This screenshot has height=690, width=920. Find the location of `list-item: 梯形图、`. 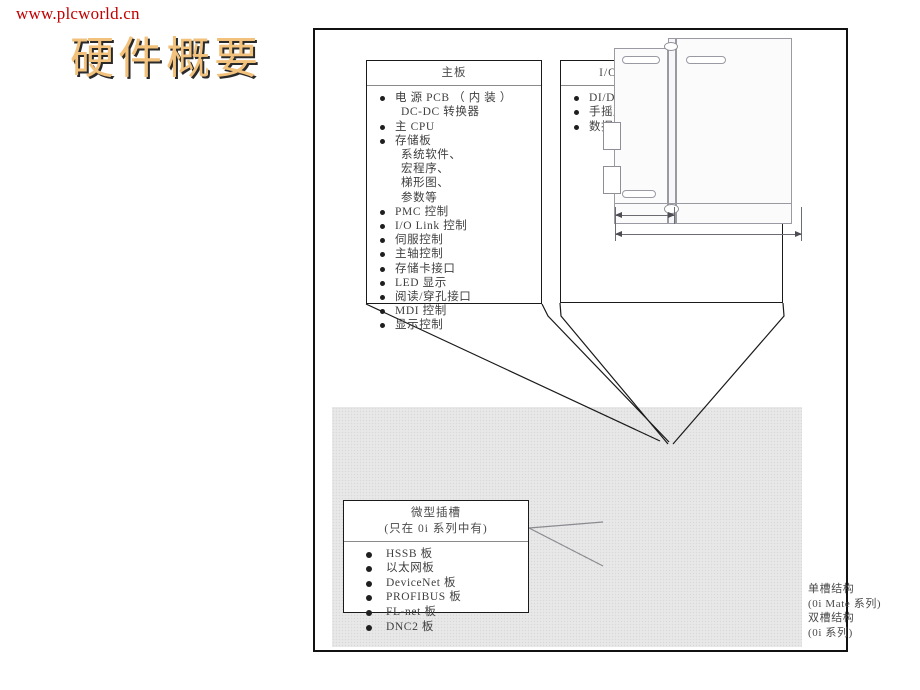

list-item: 梯形图、 is located at coordinates (425, 183).